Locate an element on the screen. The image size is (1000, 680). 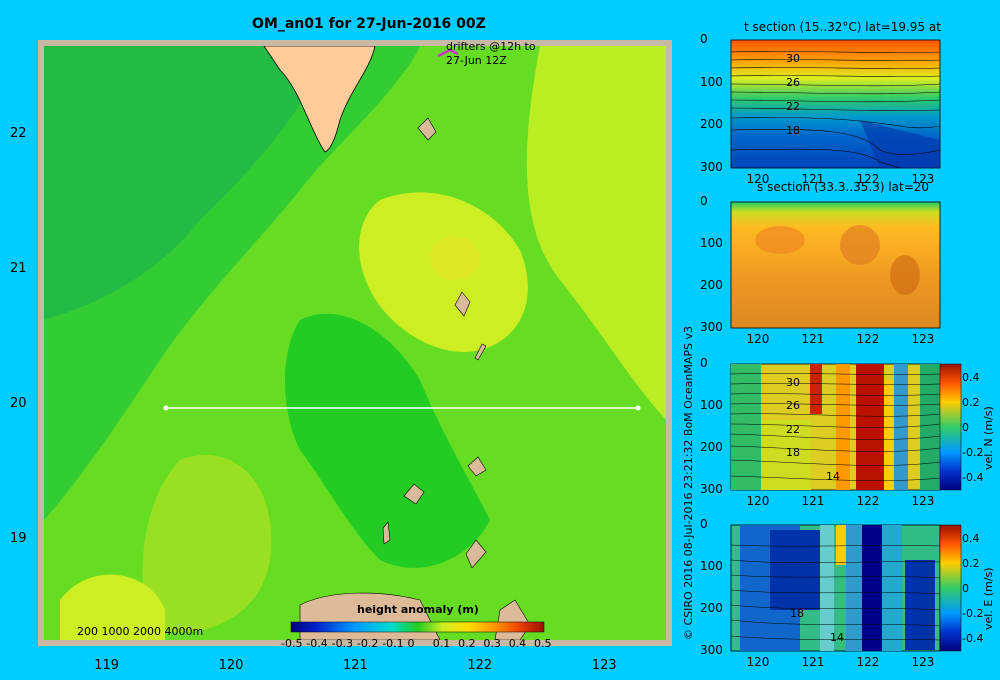
vel-n-cbar-label: vel. N (m/s) is located at coordinates (988, 438).